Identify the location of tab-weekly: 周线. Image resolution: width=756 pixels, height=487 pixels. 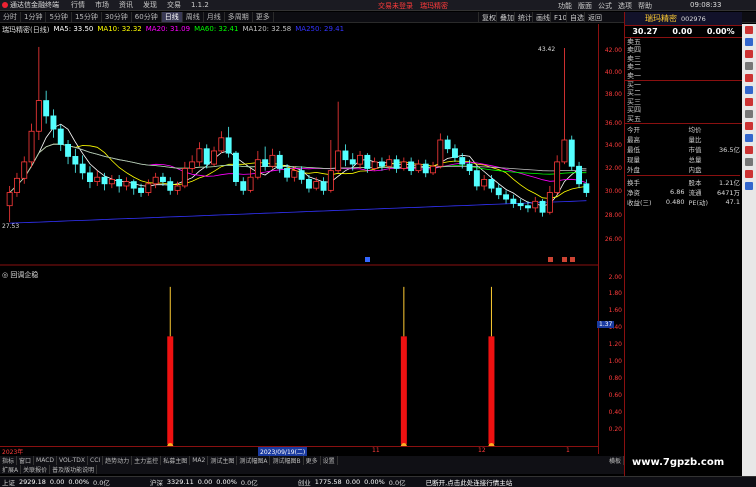
(193, 17).